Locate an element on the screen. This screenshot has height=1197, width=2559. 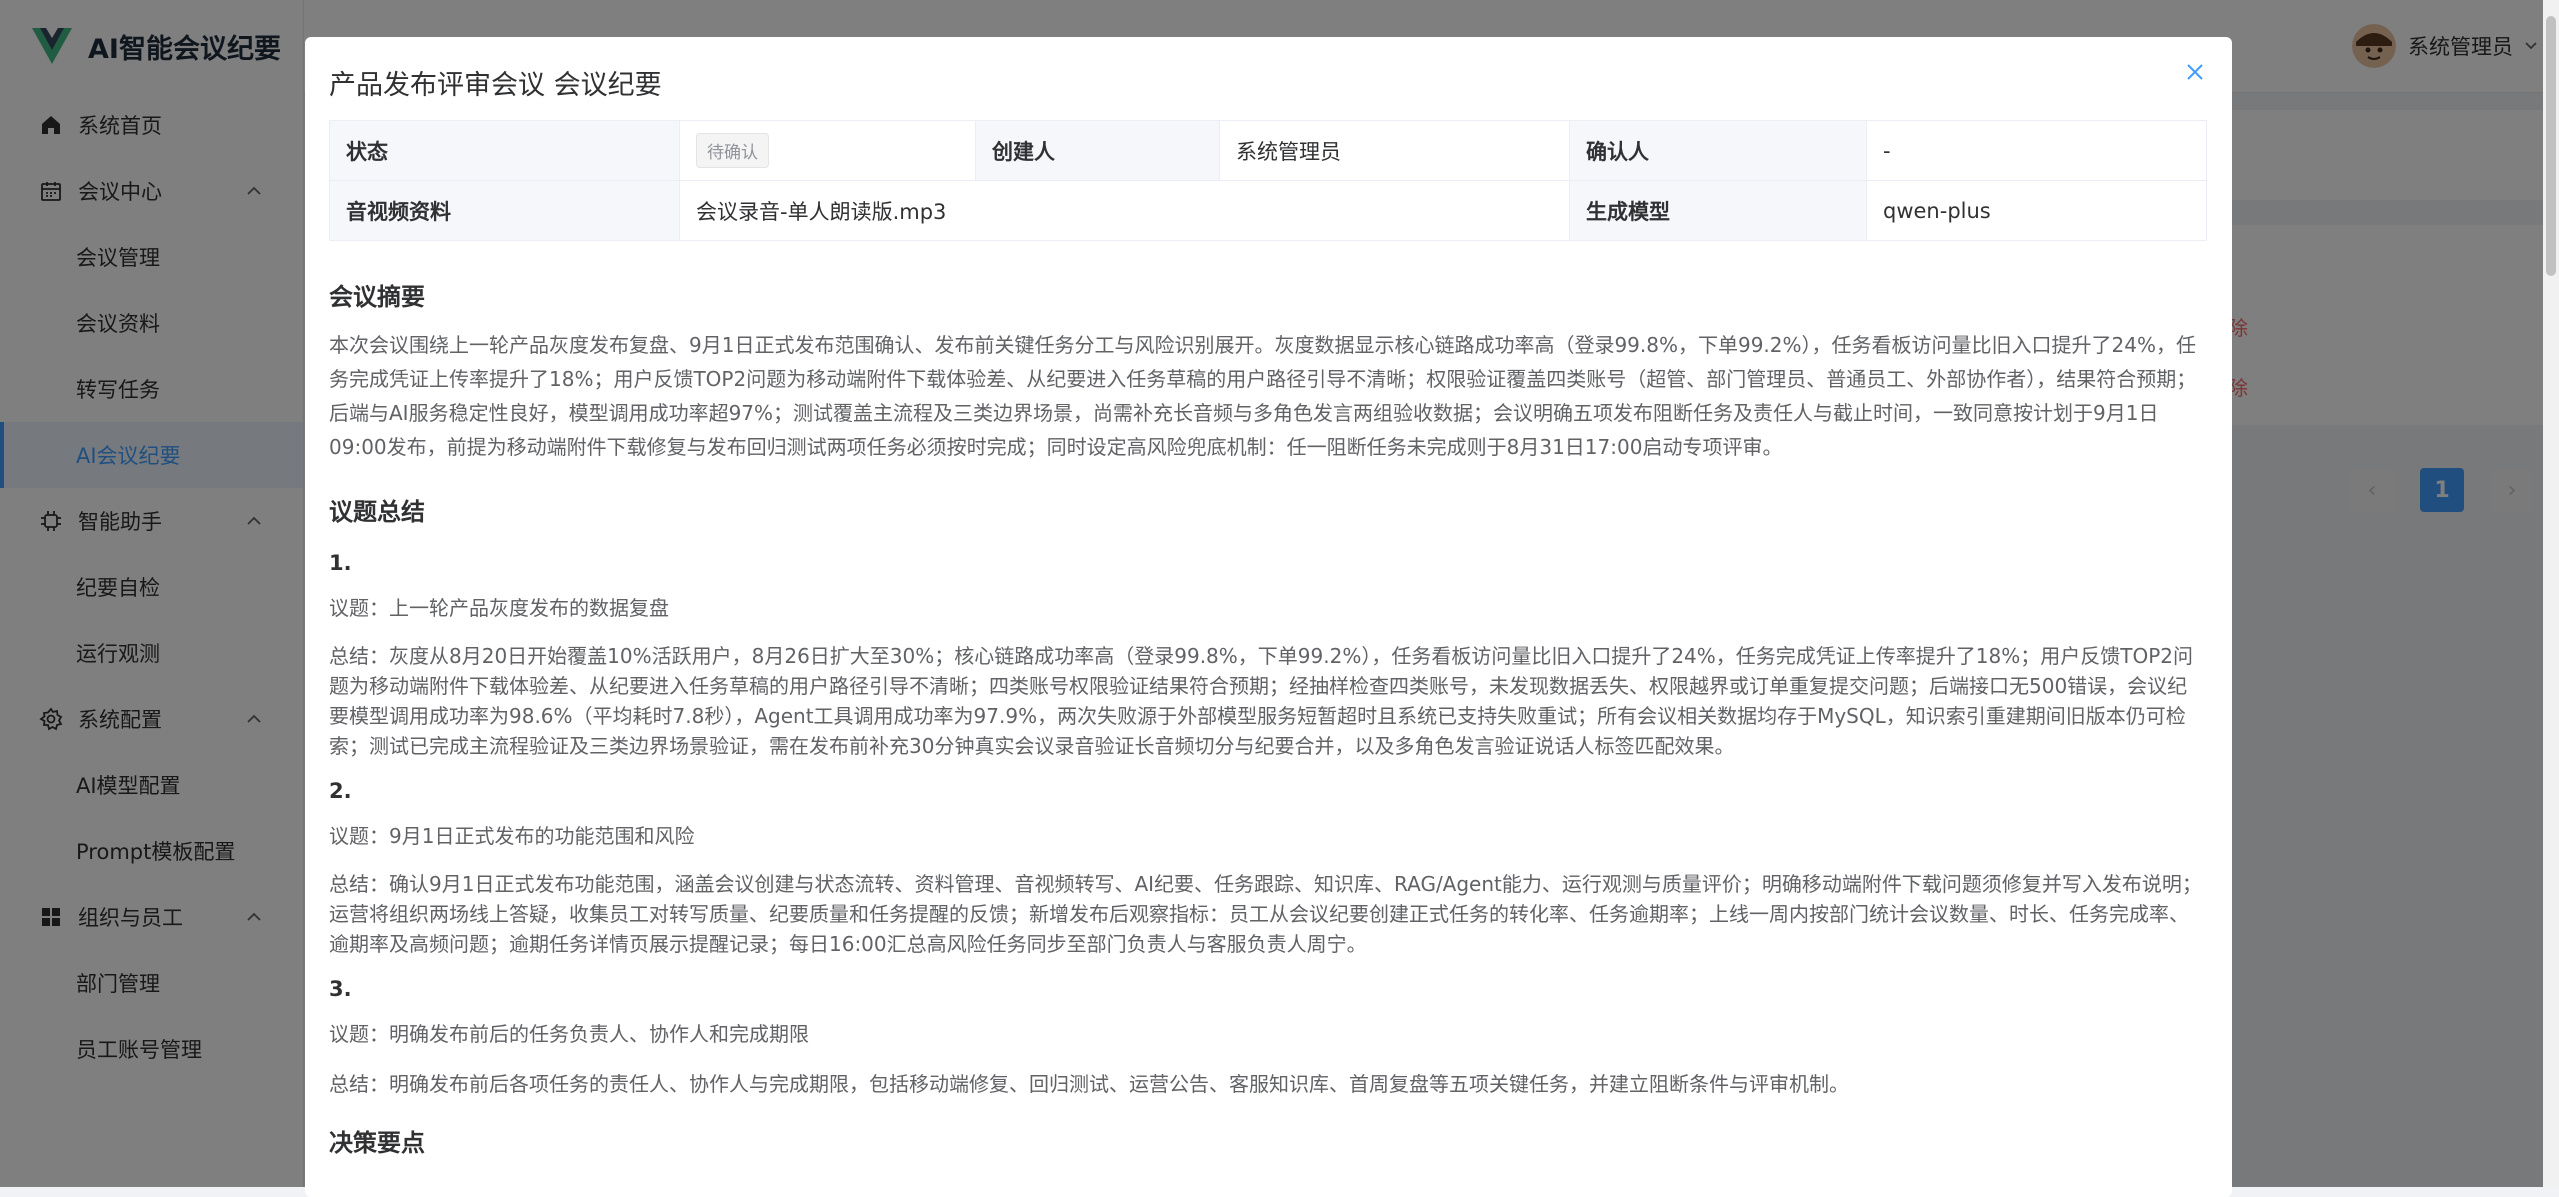
model-label: 生成模型 is located at coordinates (1718, 210).